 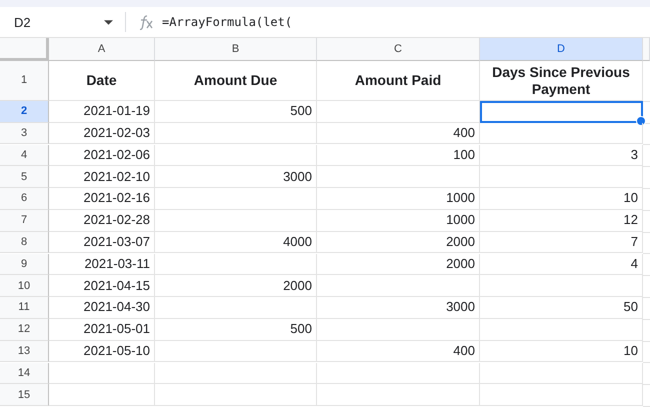 What do you see at coordinates (24, 329) in the screenshot?
I see `row-header: 12` at bounding box center [24, 329].